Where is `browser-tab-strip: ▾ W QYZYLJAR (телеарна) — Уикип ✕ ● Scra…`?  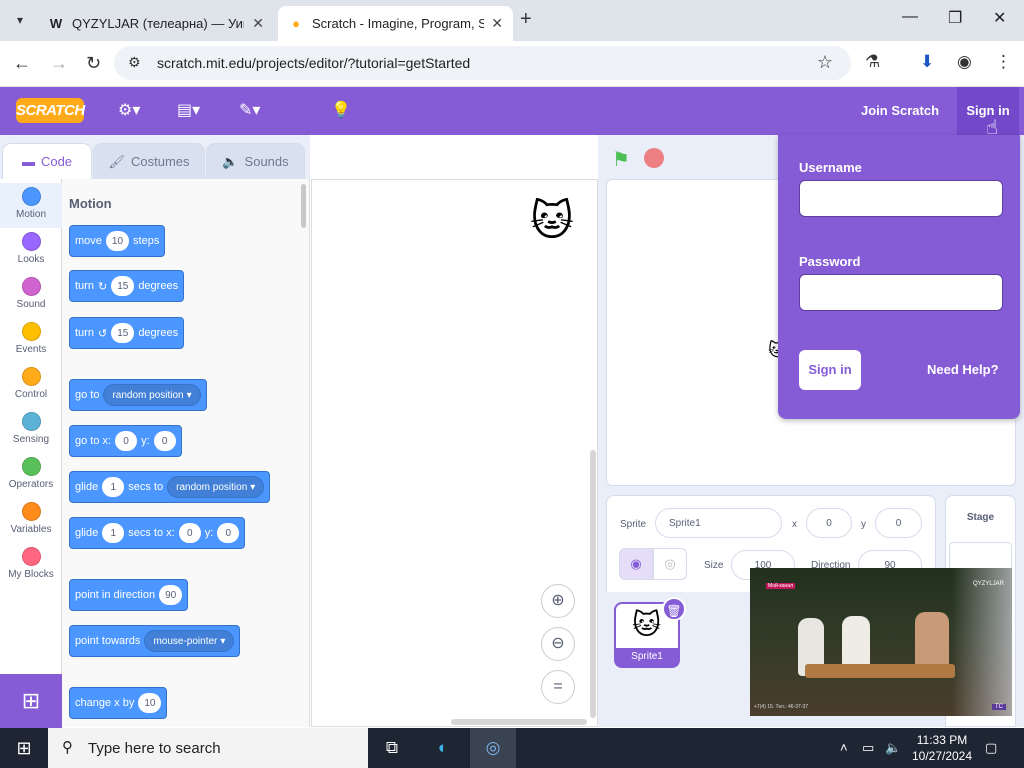 browser-tab-strip: ▾ W QYZYLJAR (телеарна) — Уикип ✕ ● Scra… is located at coordinates (512, 20).